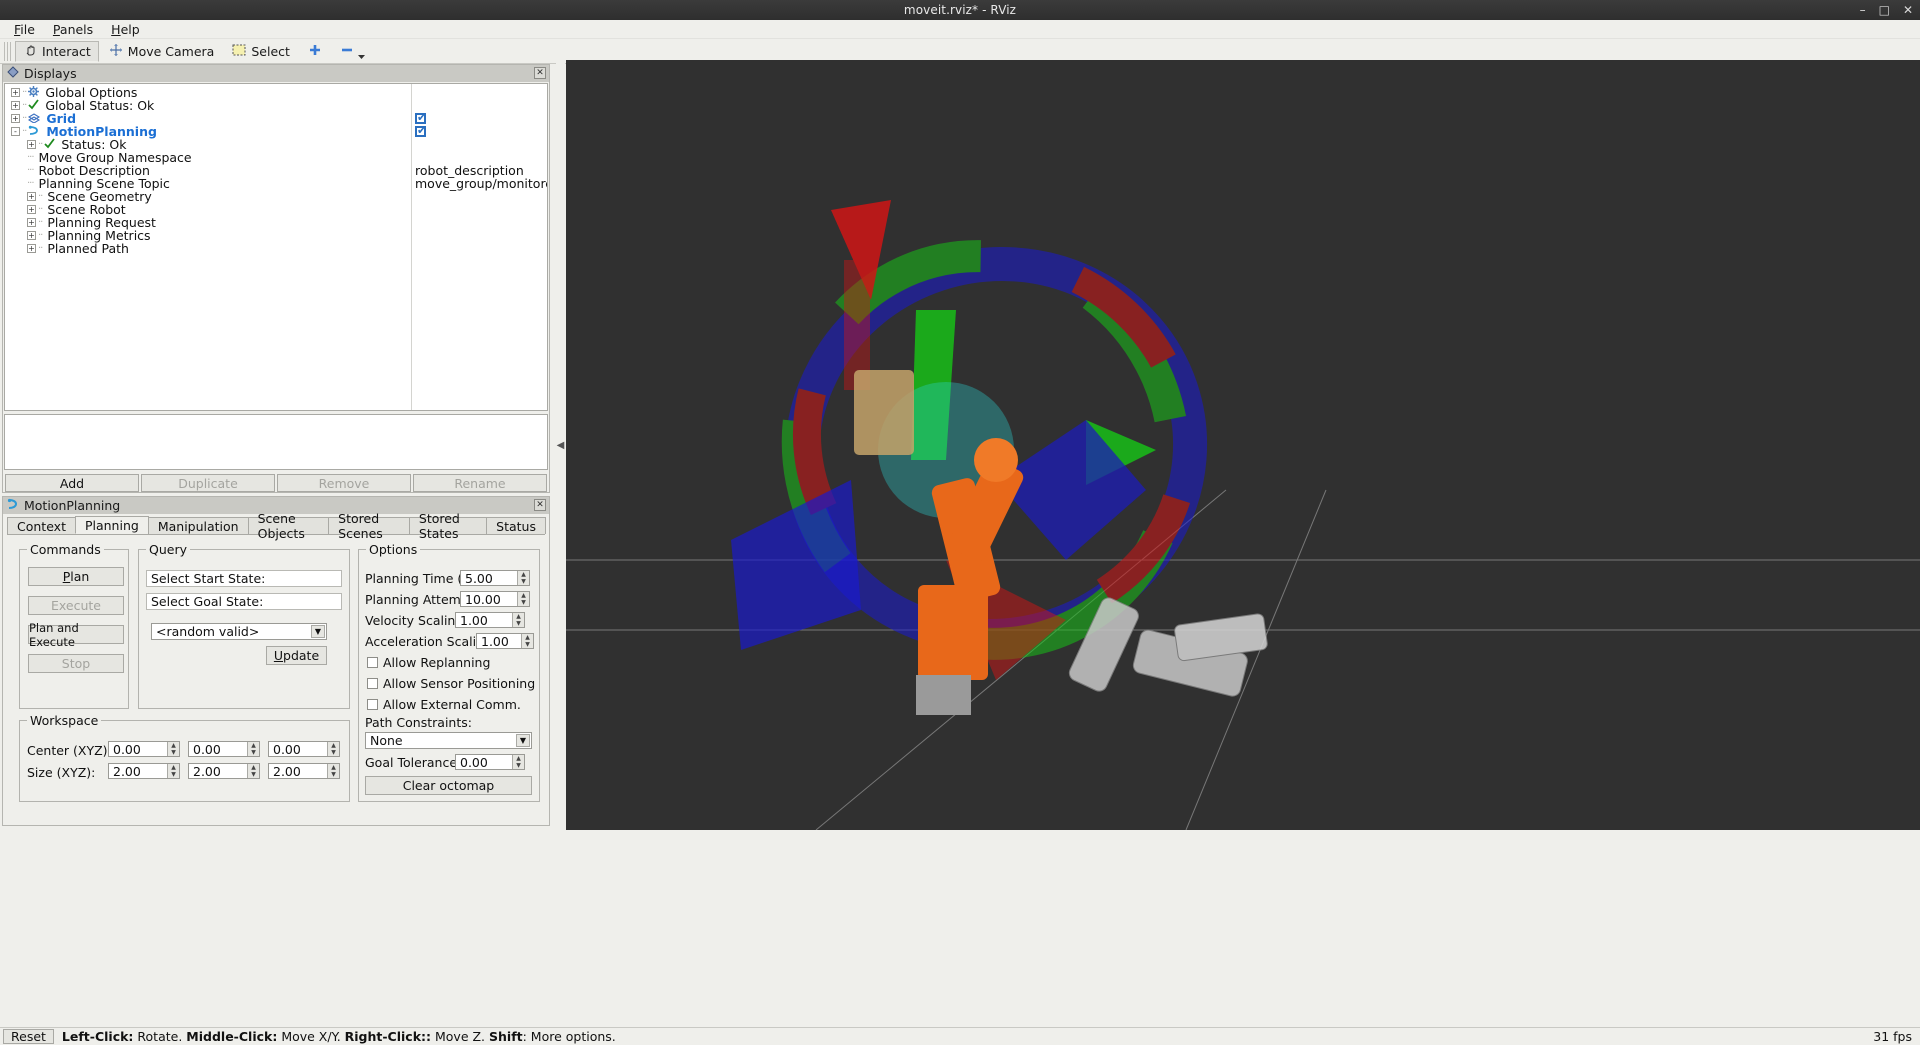  What do you see at coordinates (523, 578) in the screenshot?
I see `planning-time-stepper: ▲ ▼` at bounding box center [523, 578].